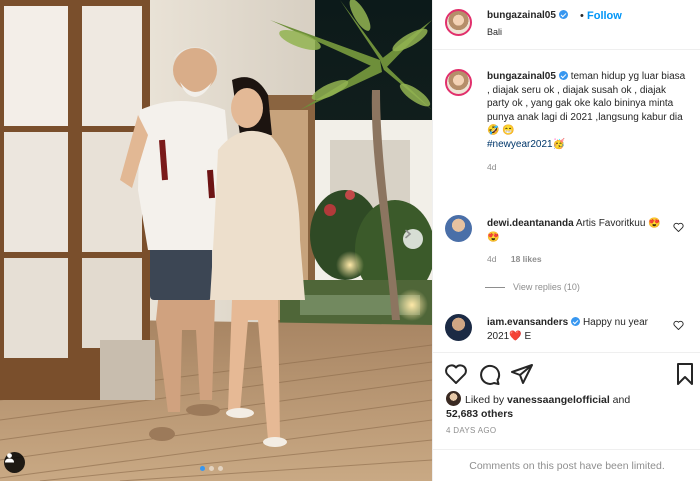 The height and width of the screenshot is (481, 700). What do you see at coordinates (546, 287) in the screenshot?
I see `view-replies-label: View replies (10)` at bounding box center [546, 287].